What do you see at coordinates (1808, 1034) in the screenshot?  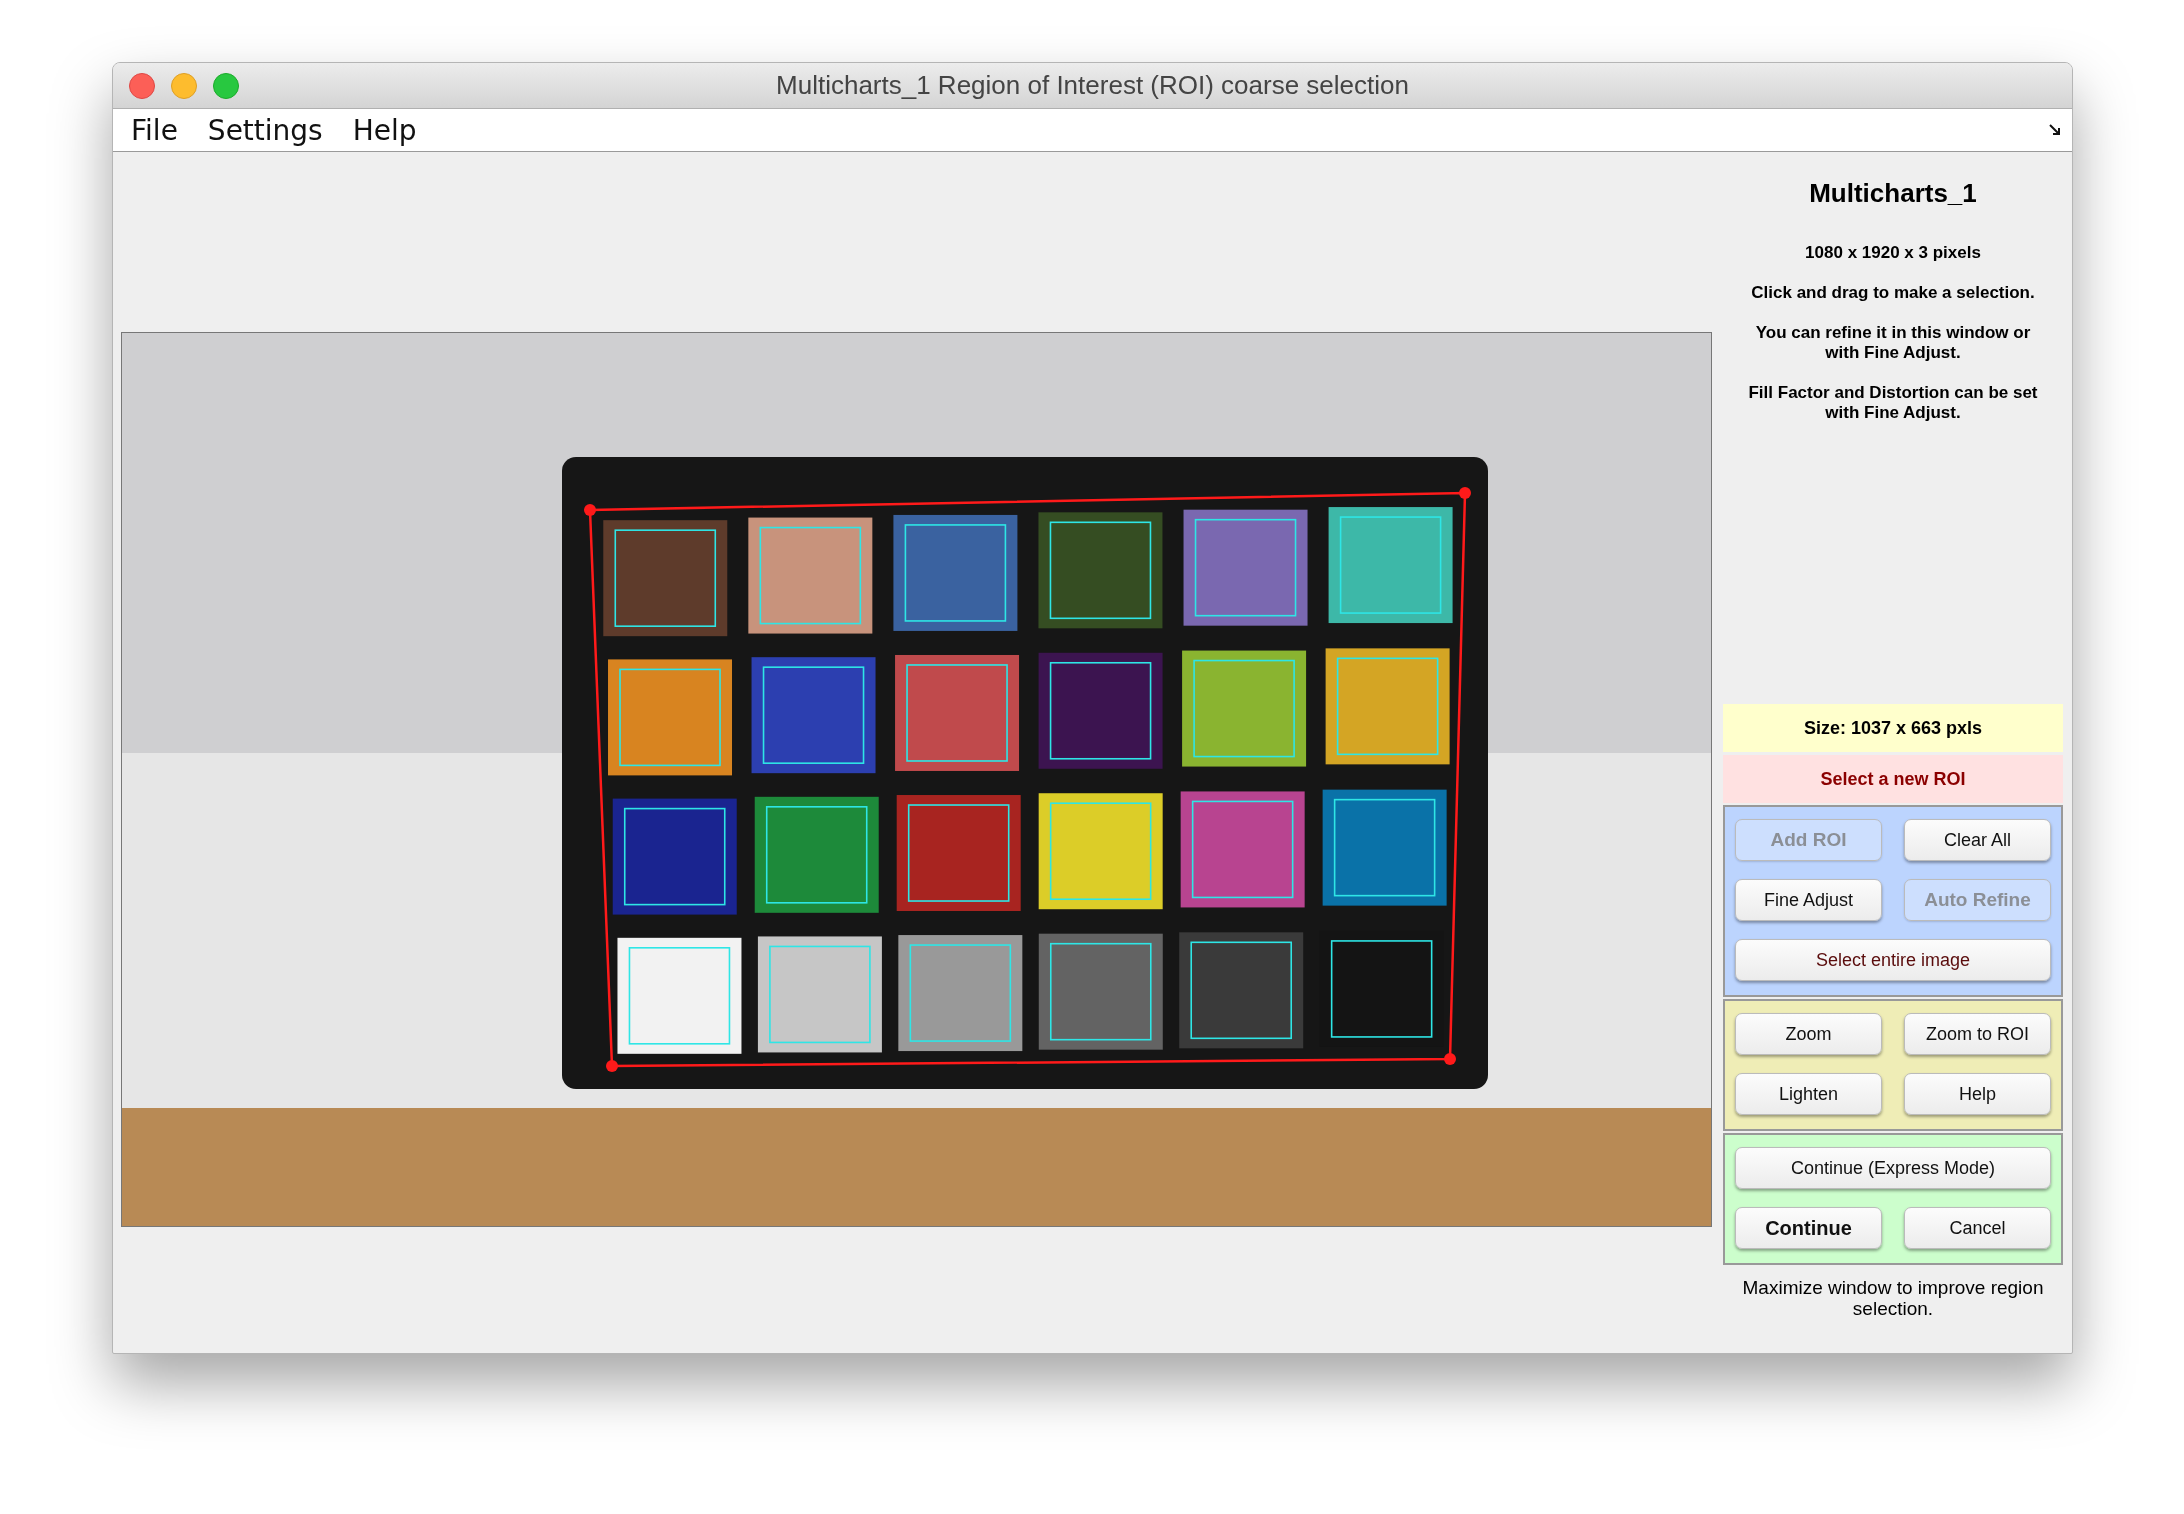 I see `panel-button: Zoom` at bounding box center [1808, 1034].